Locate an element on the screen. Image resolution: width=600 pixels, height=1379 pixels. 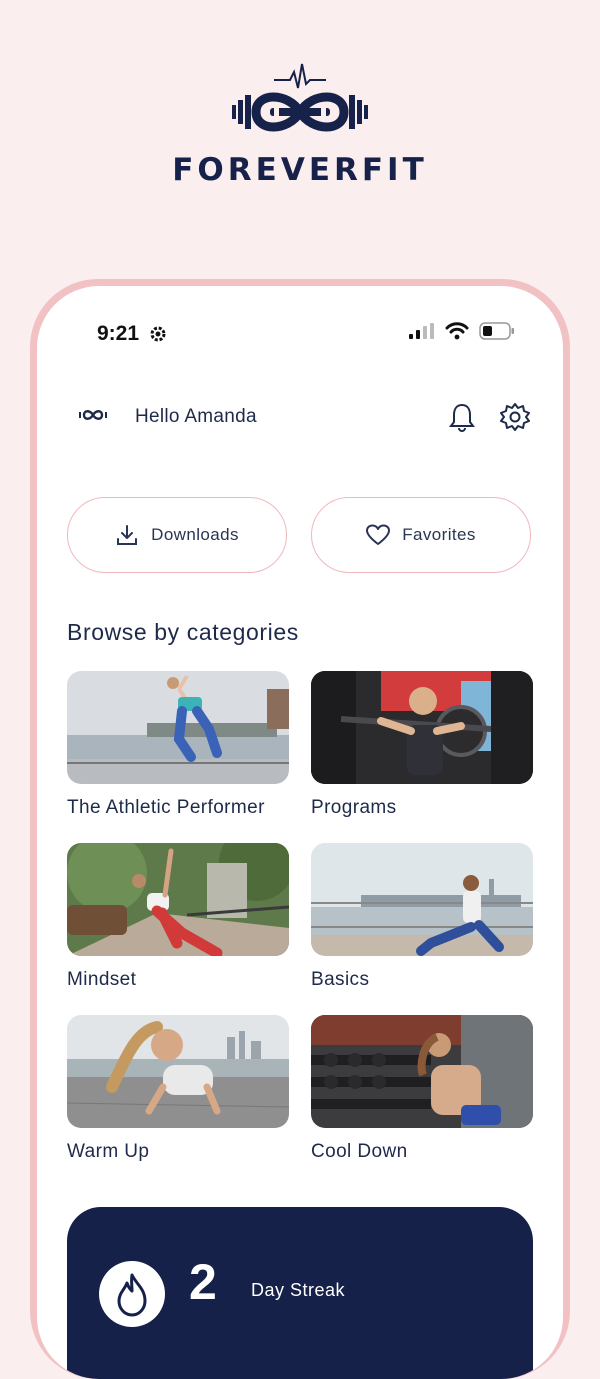
downloads-button: Downloads is located at coordinates (177, 535).